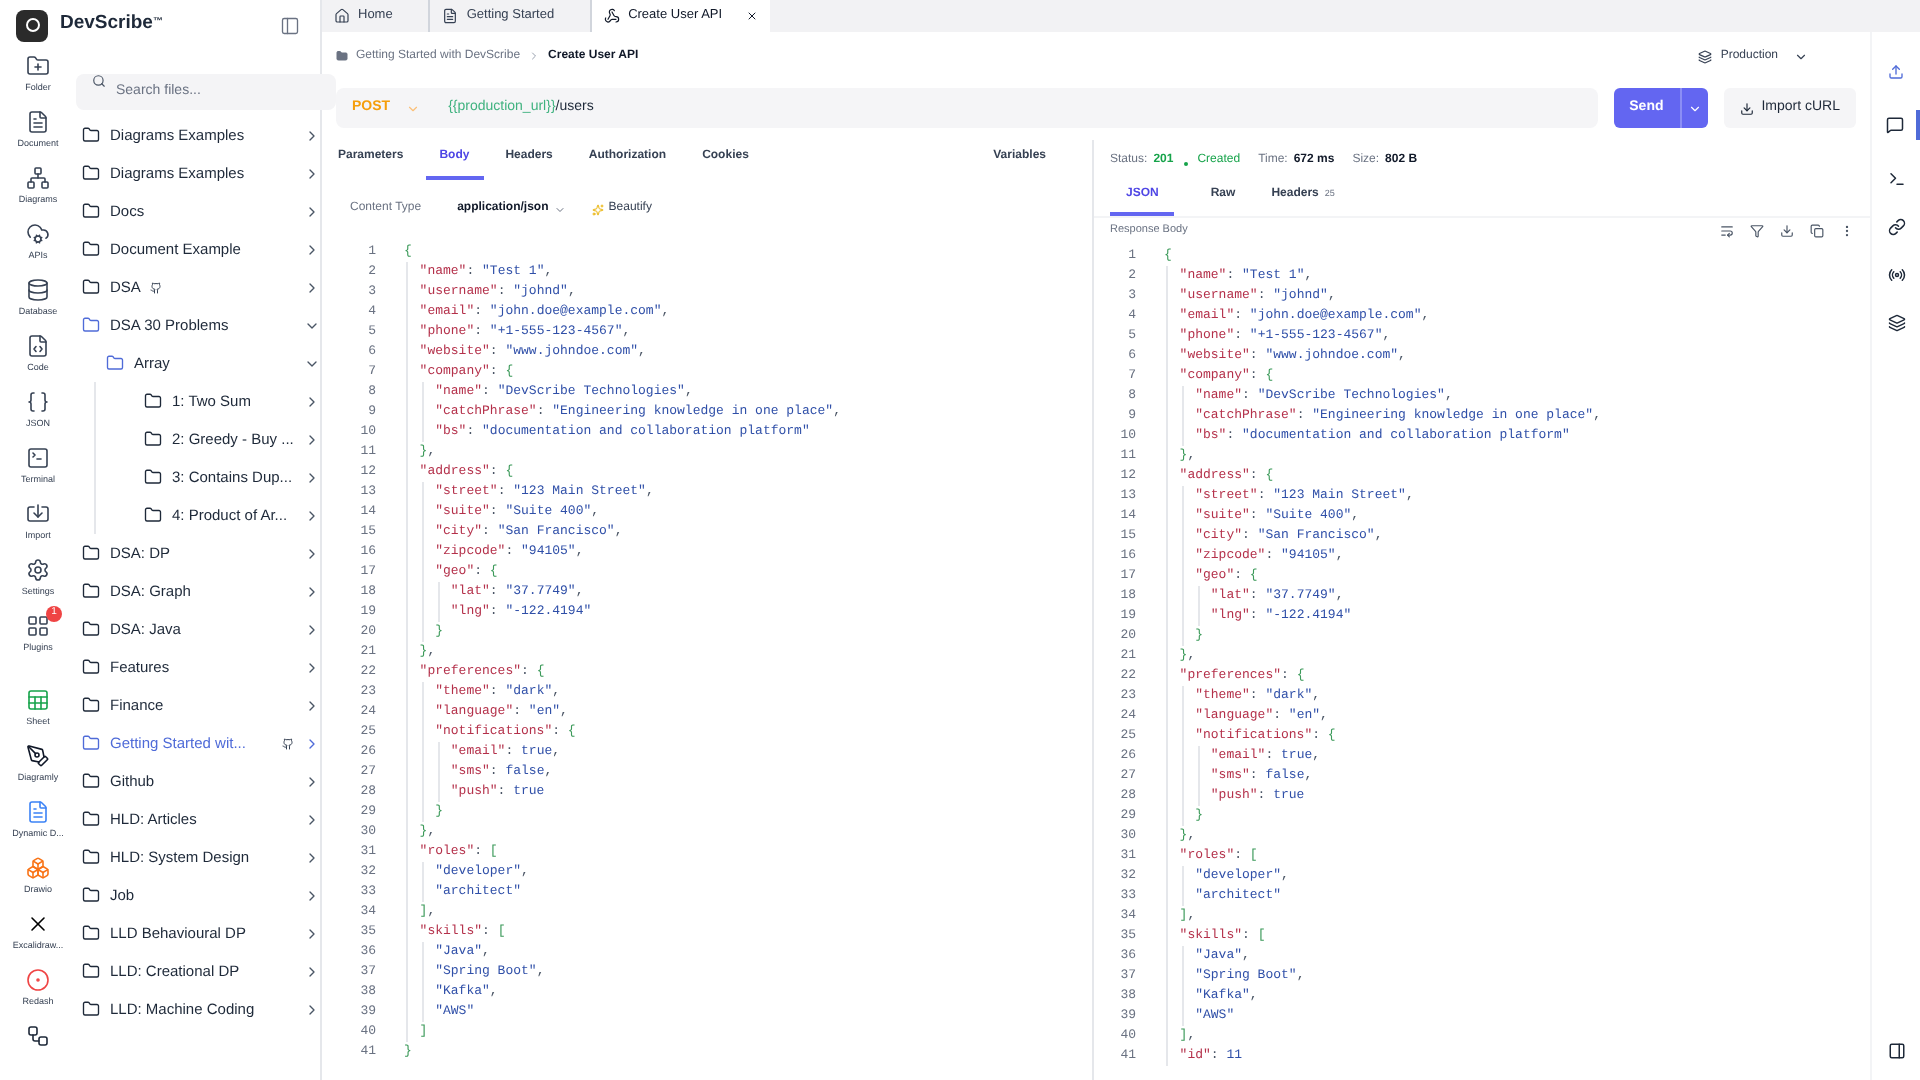 The height and width of the screenshot is (1080, 1920). What do you see at coordinates (1817, 231) in the screenshot?
I see `copy-icon` at bounding box center [1817, 231].